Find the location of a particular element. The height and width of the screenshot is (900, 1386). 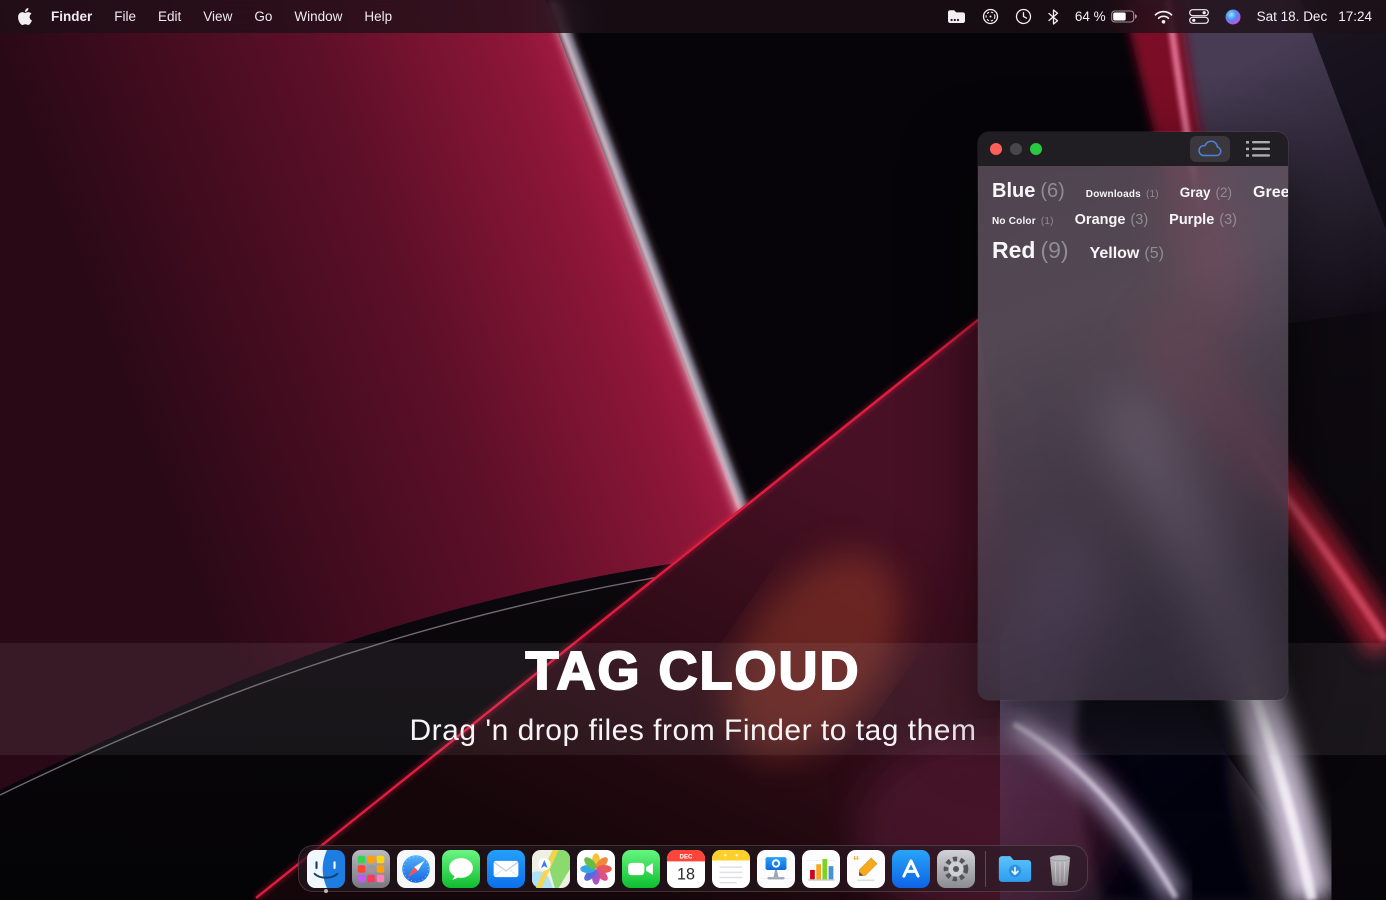

wifi-icon is located at coordinates (1163, 17).